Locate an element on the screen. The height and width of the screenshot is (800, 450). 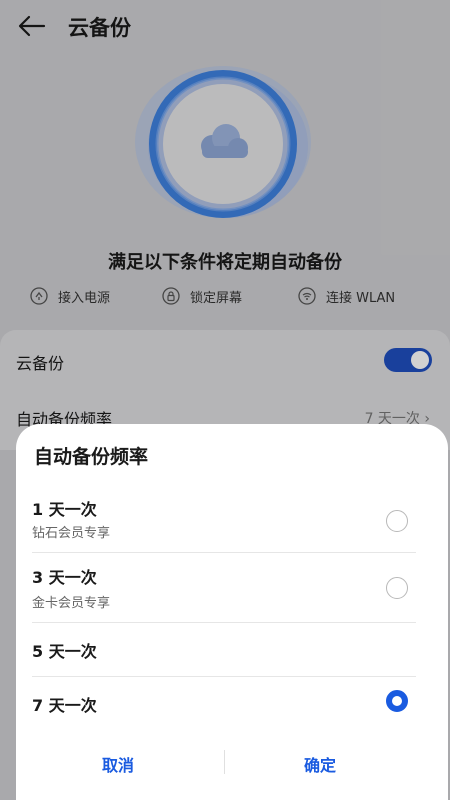
option-label: 3 天一次 is located at coordinates (64, 577).